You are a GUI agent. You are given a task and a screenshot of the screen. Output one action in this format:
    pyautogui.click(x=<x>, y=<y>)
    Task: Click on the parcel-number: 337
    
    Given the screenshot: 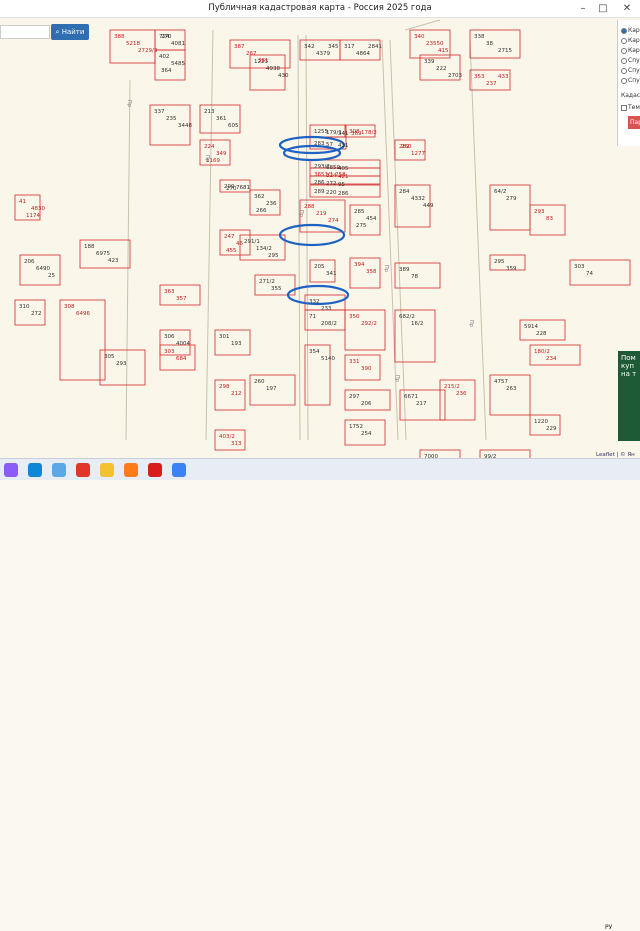 What is the action you would take?
    pyautogui.click(x=159, y=112)
    